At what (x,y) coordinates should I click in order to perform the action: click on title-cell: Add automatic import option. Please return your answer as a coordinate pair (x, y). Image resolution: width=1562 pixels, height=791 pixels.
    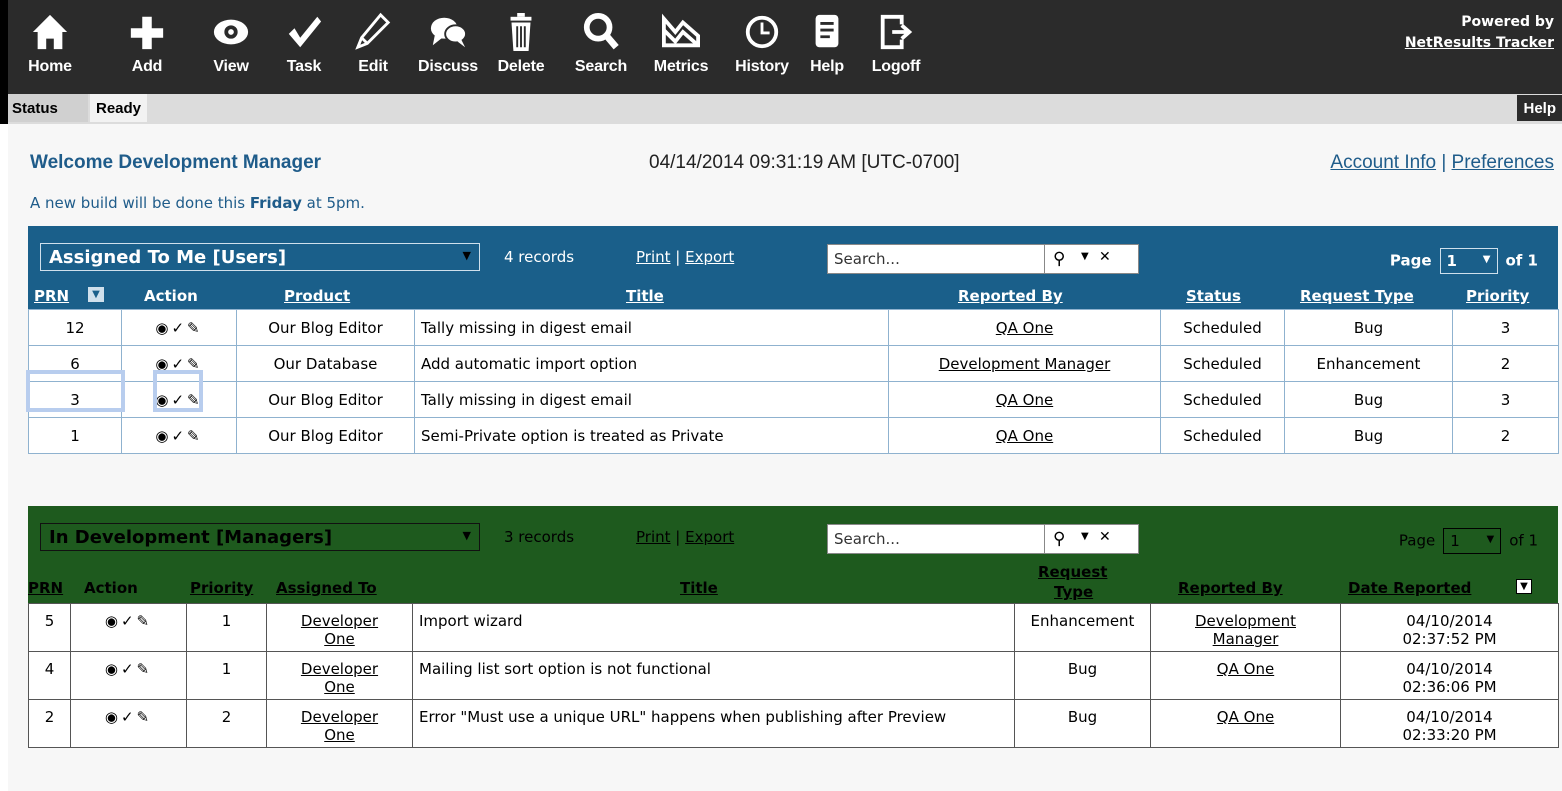
    Looking at the image, I should click on (651, 363).